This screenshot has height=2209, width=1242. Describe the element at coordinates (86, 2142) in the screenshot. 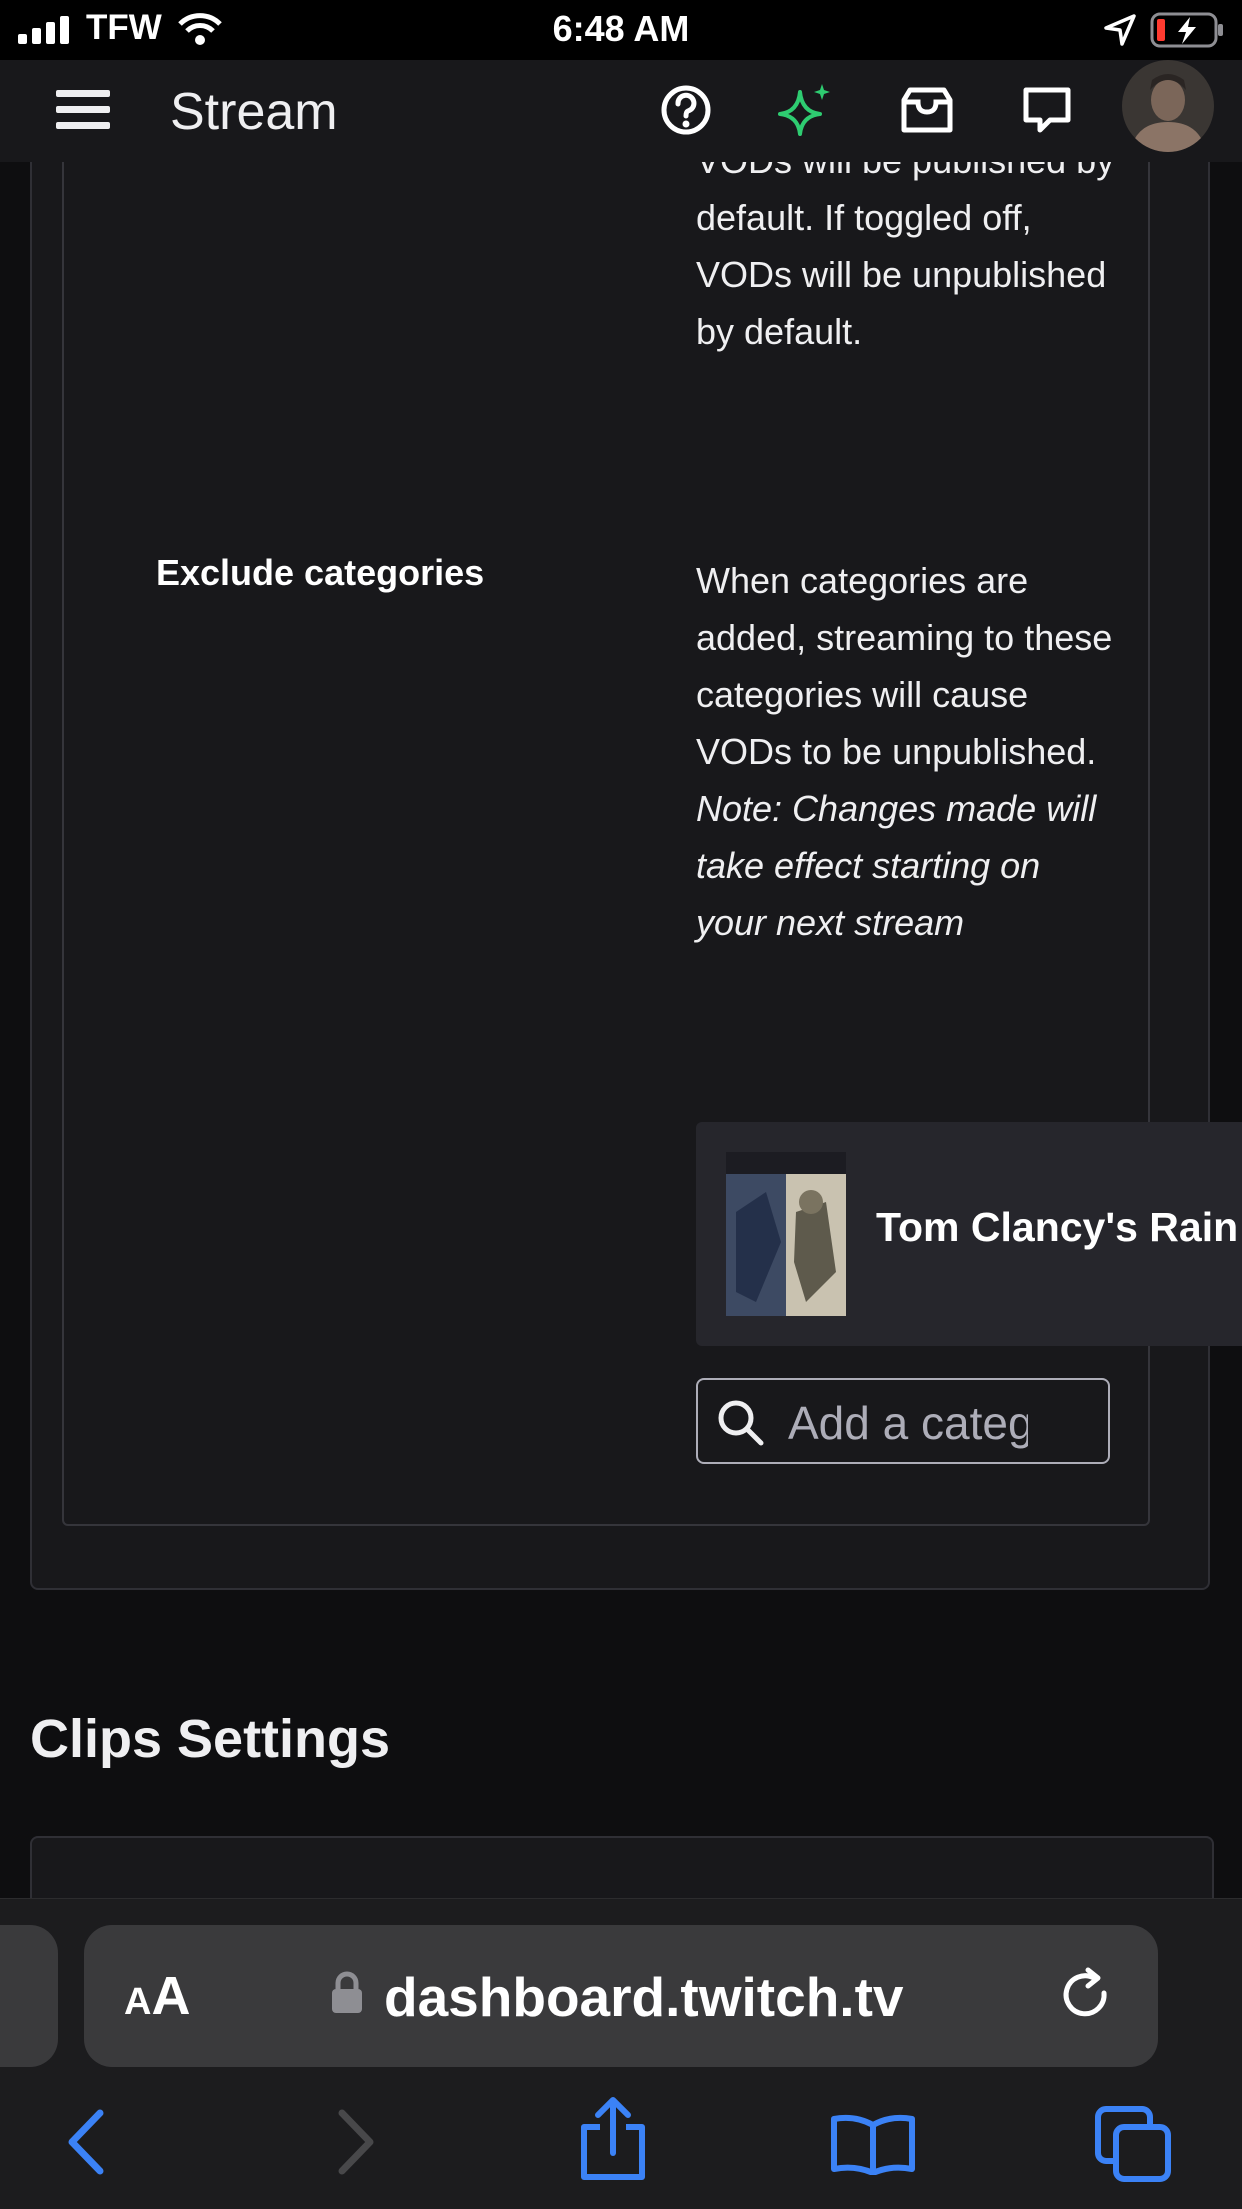

I see `back-icon` at that location.